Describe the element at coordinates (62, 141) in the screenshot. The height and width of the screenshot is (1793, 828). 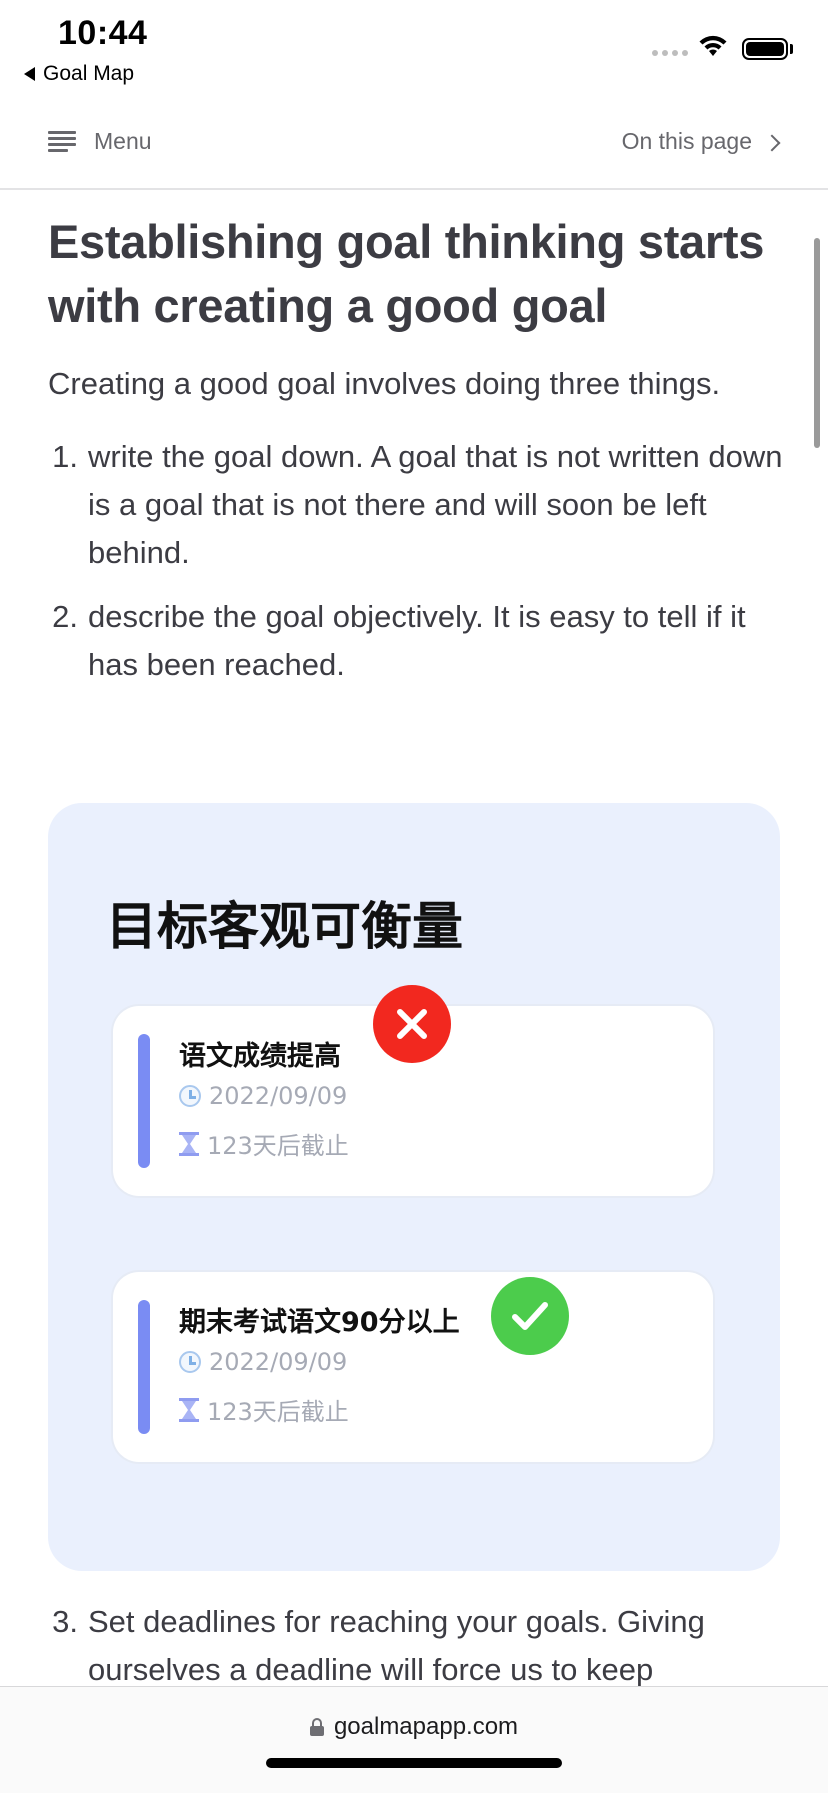
I see `menu-icon` at that location.